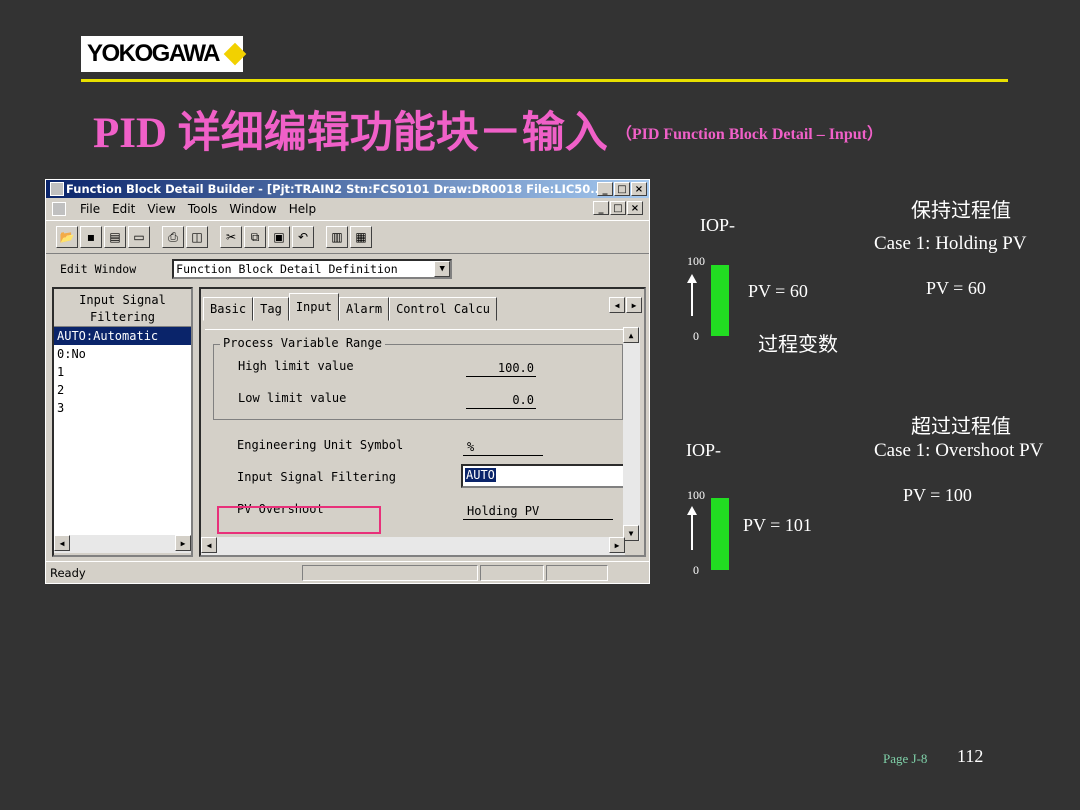 This screenshot has width=1080, height=810. I want to click on page-label: Page J-8, so click(905, 758).